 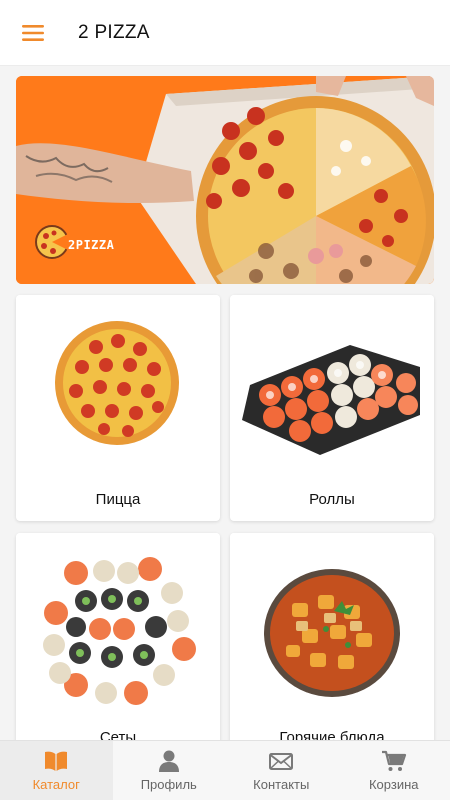 I want to click on category-card-sets: Сеты, so click(x=118, y=636).